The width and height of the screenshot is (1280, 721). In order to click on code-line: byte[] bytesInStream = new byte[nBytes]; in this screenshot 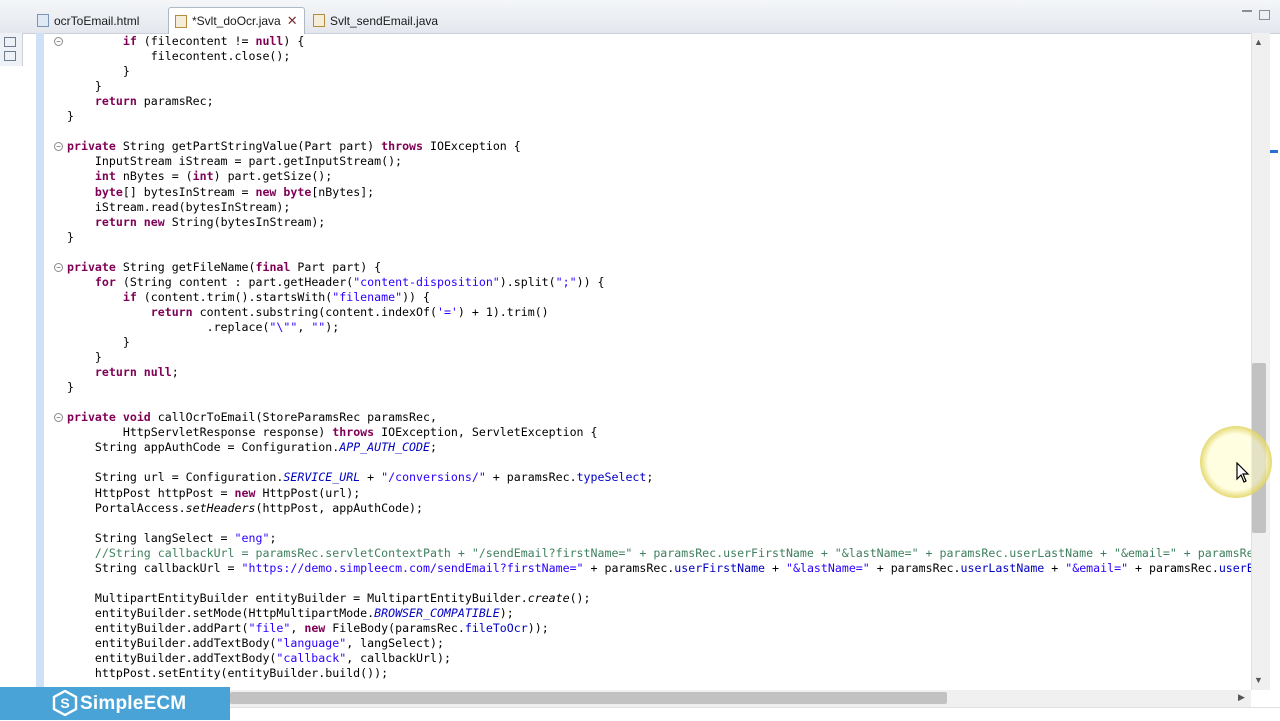, I will do `click(220, 192)`.